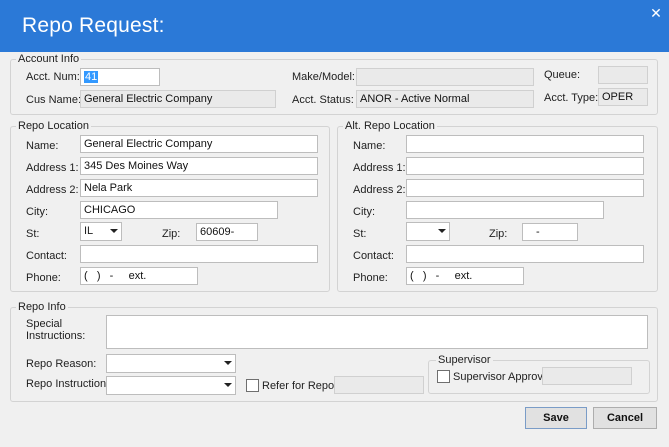  What do you see at coordinates (379, 168) in the screenshot?
I see `alt-address1-label: Address 1:` at bounding box center [379, 168].